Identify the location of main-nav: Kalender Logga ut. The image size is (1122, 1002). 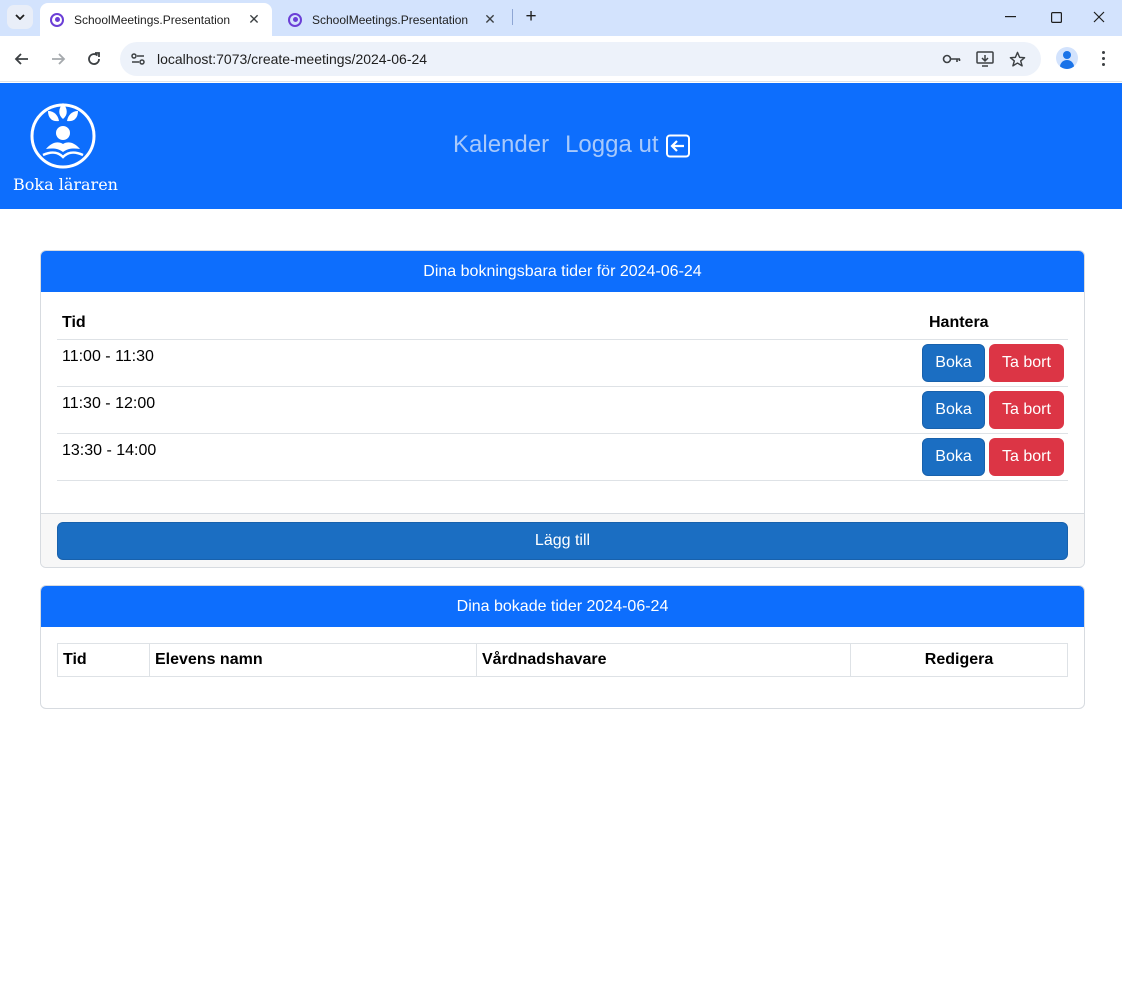
(572, 145).